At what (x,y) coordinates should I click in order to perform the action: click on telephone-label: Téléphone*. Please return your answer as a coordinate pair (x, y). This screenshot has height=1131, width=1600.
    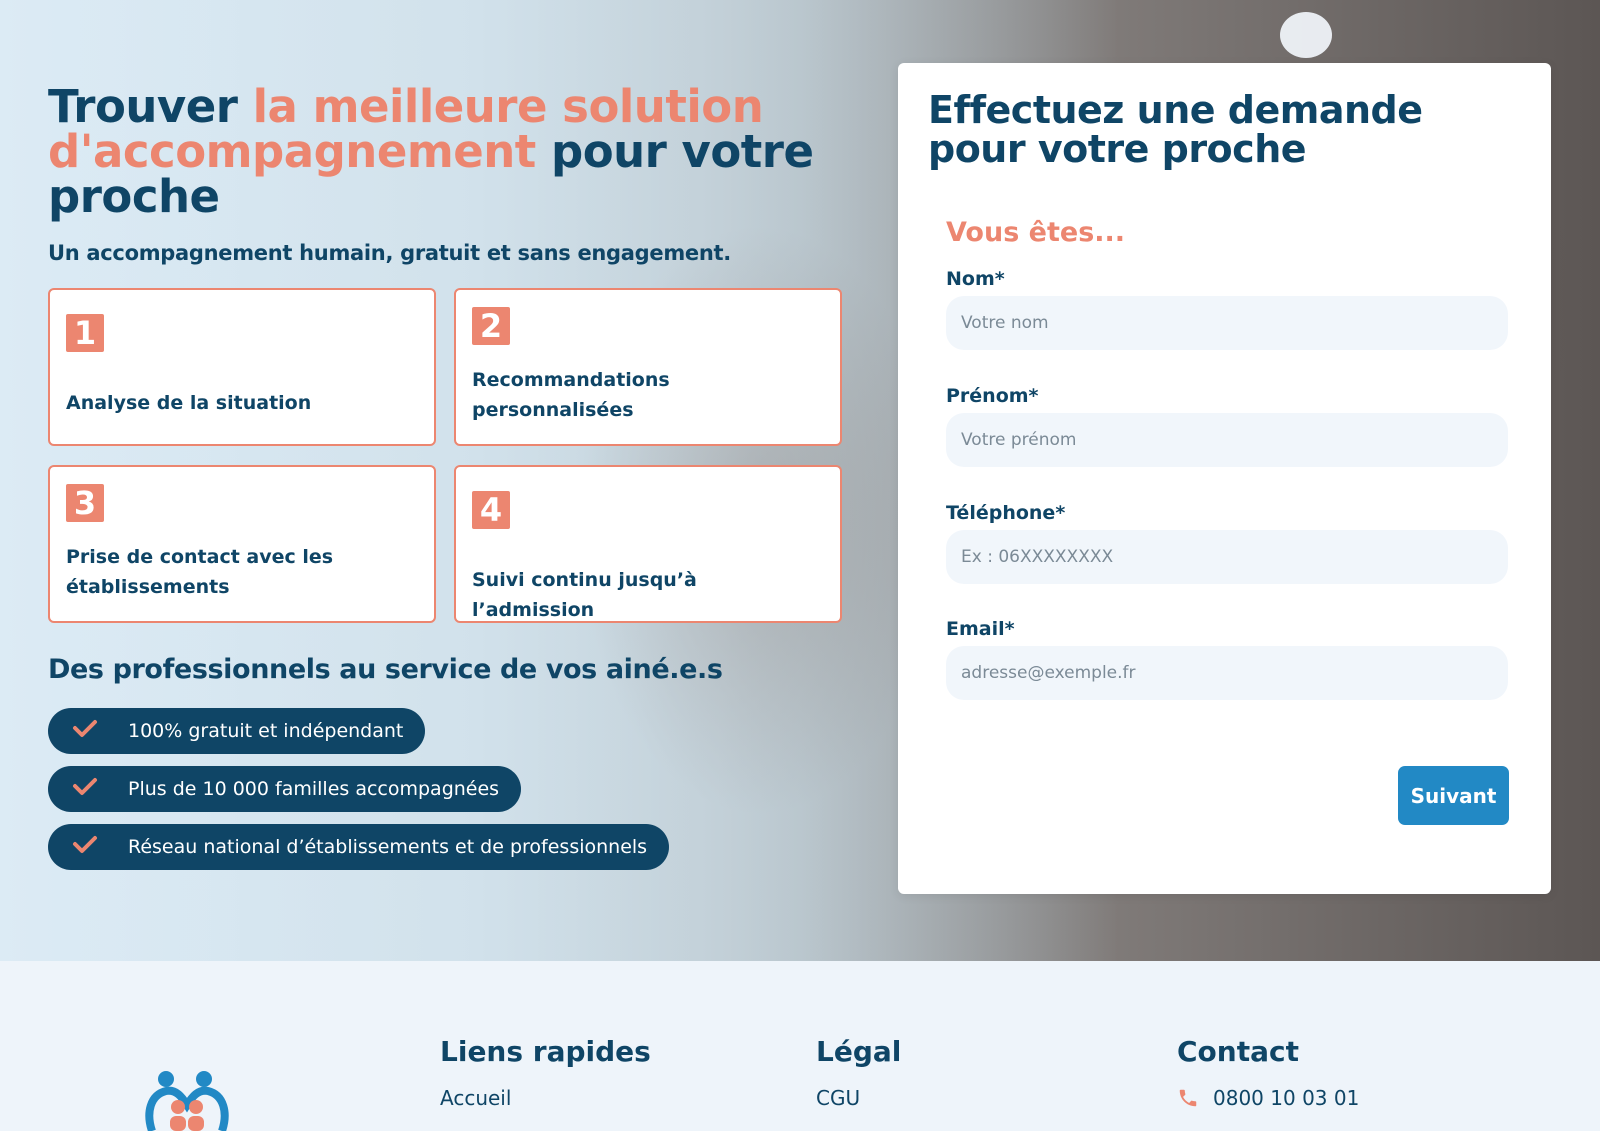
    Looking at the image, I should click on (1006, 513).